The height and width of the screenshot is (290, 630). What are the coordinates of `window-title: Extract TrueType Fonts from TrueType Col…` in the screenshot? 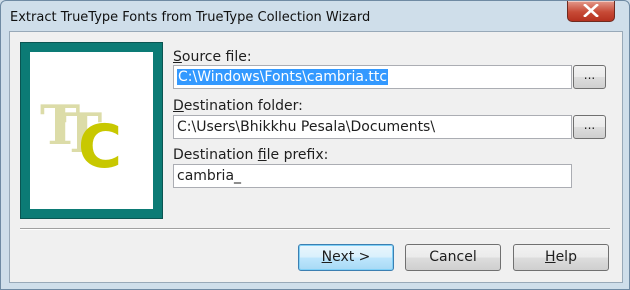 It's located at (190, 17).